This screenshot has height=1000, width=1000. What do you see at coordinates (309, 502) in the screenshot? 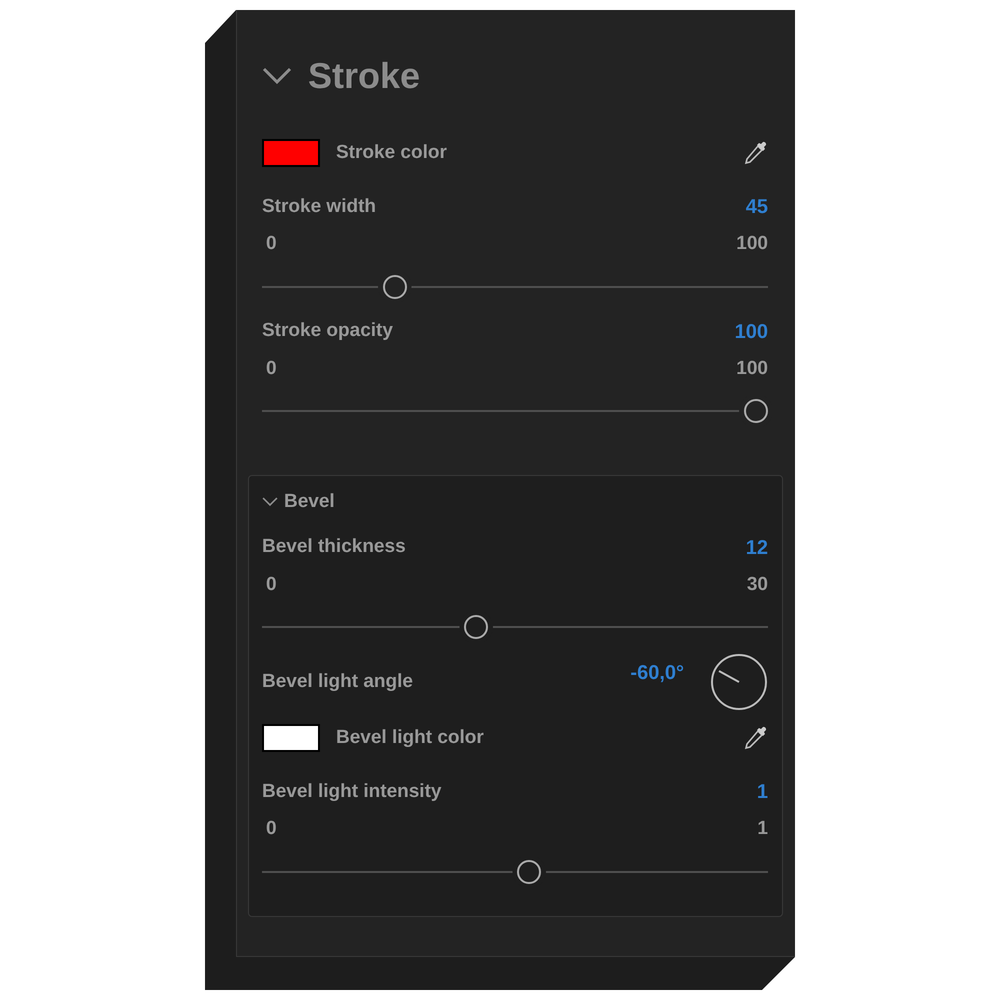
I see `group-title: Bevel` at bounding box center [309, 502].